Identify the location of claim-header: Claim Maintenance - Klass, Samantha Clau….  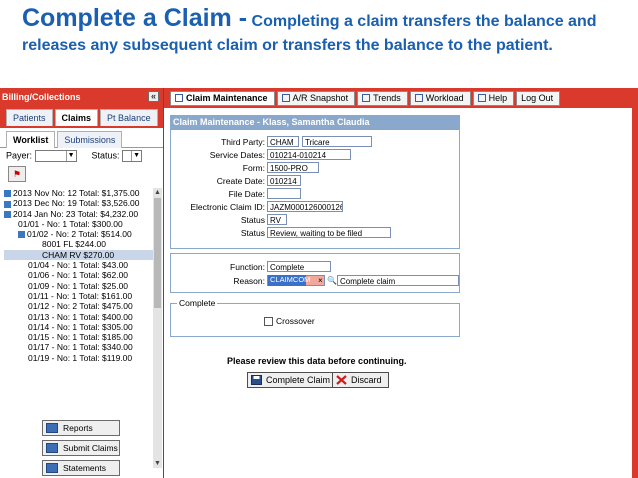
(315, 122).